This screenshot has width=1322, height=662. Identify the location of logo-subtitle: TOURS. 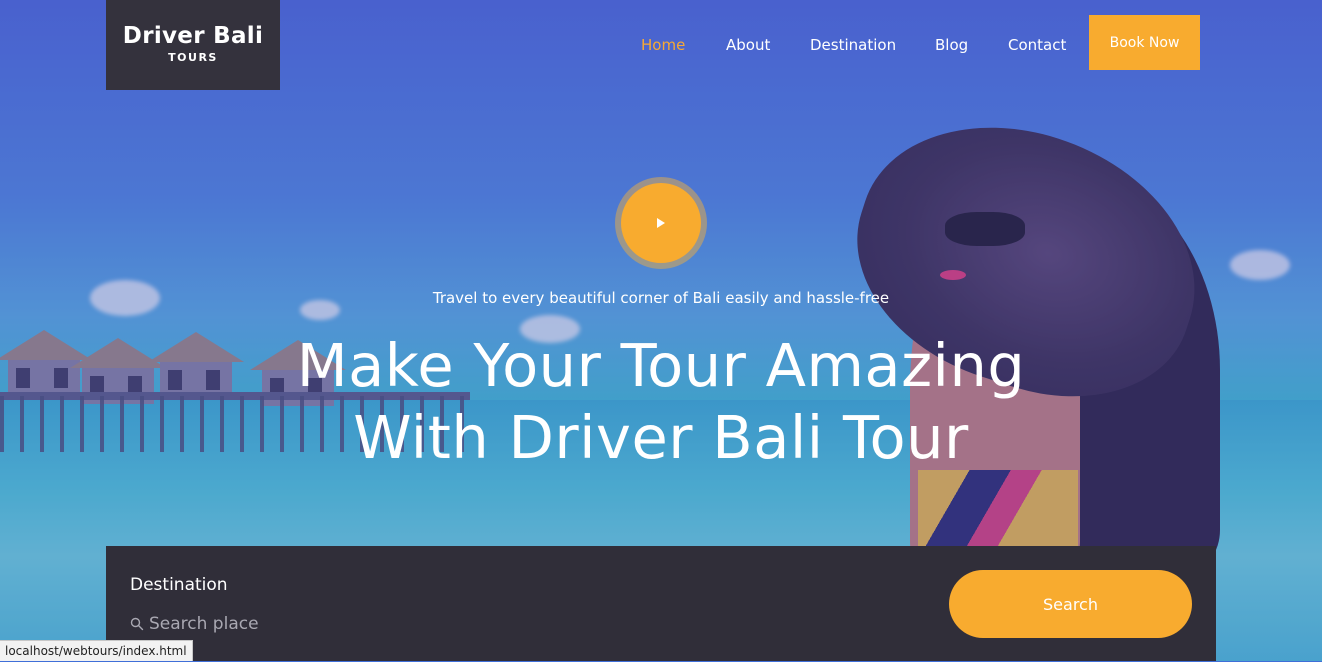
(193, 57).